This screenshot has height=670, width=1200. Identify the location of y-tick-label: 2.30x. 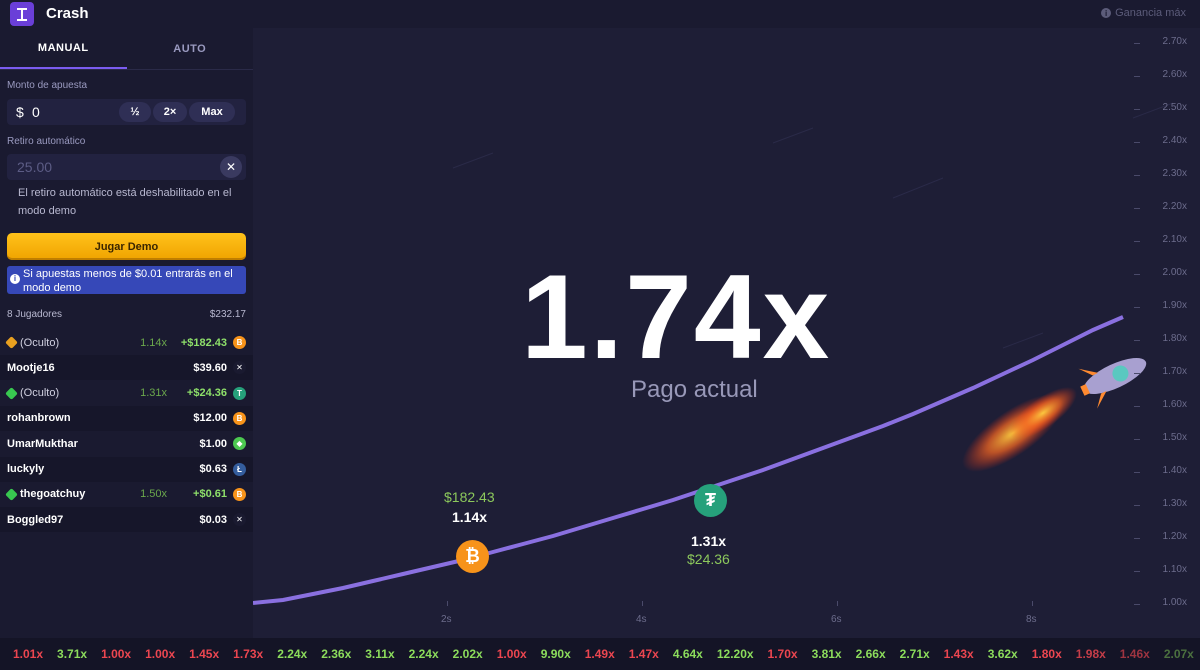
(1174, 173).